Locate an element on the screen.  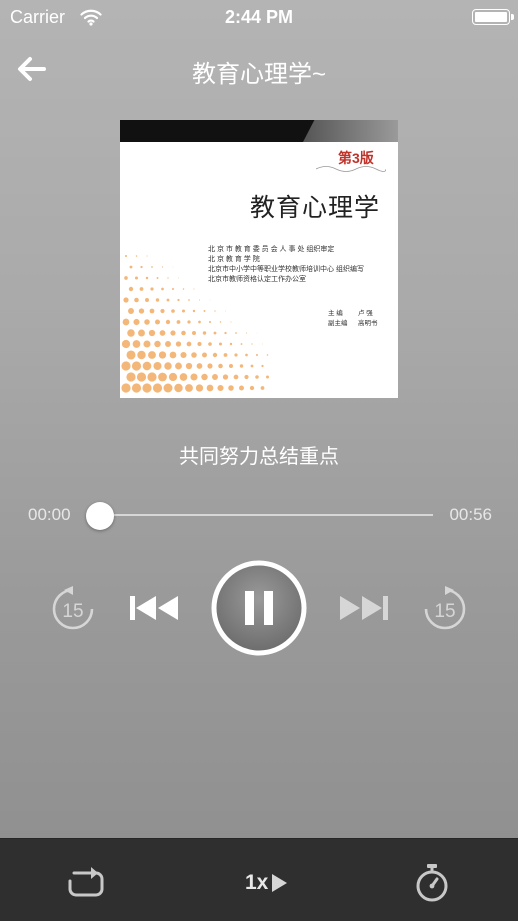
progress-bar is located at coordinates (261, 515).